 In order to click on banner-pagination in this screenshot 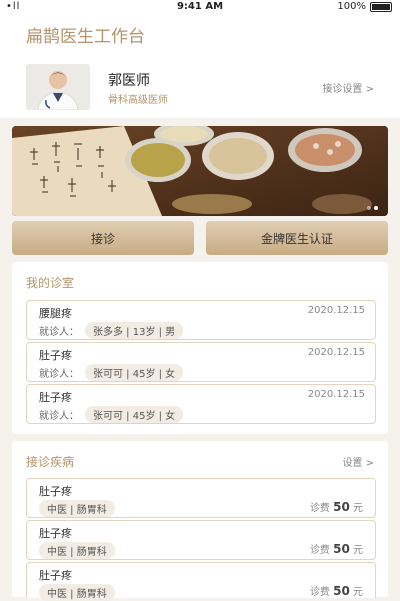, I will do `click(372, 208)`.